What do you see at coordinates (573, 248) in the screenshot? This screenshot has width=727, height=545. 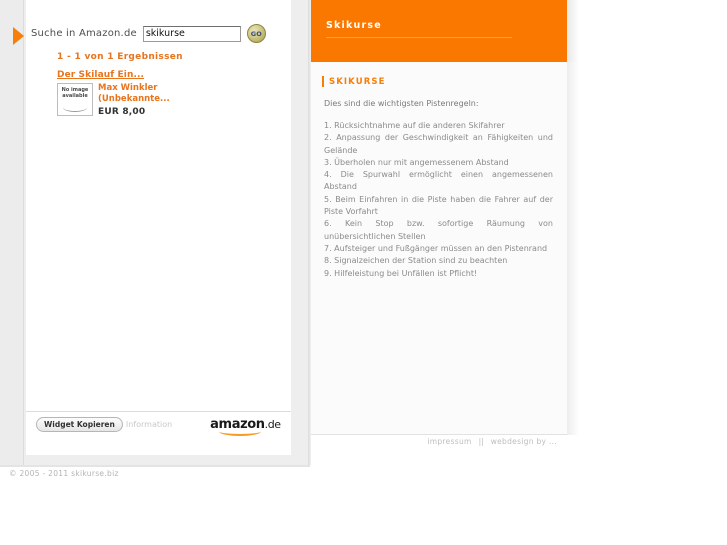 I see `content-edge-fade` at bounding box center [573, 248].